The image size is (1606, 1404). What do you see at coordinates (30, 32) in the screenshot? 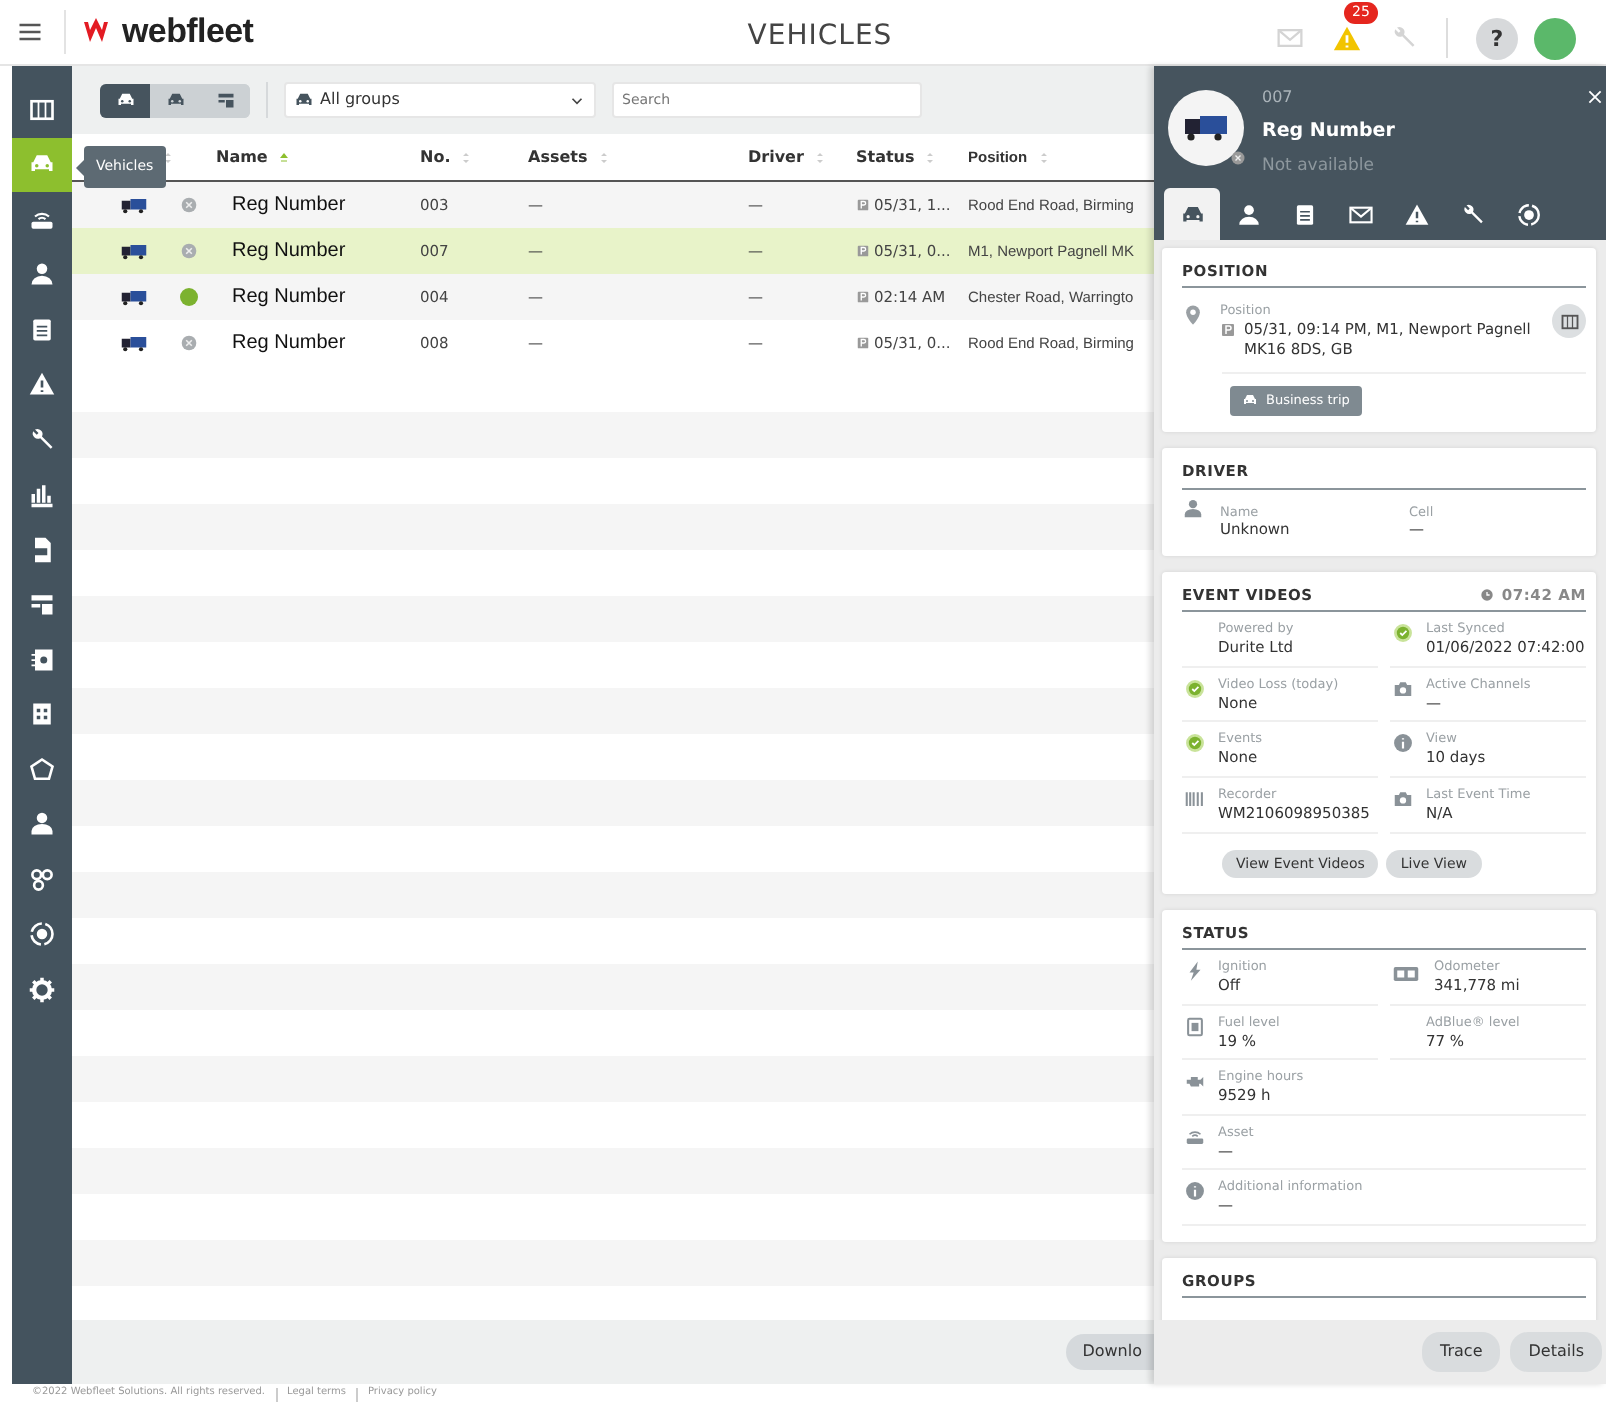
I see `menu-icon` at bounding box center [30, 32].